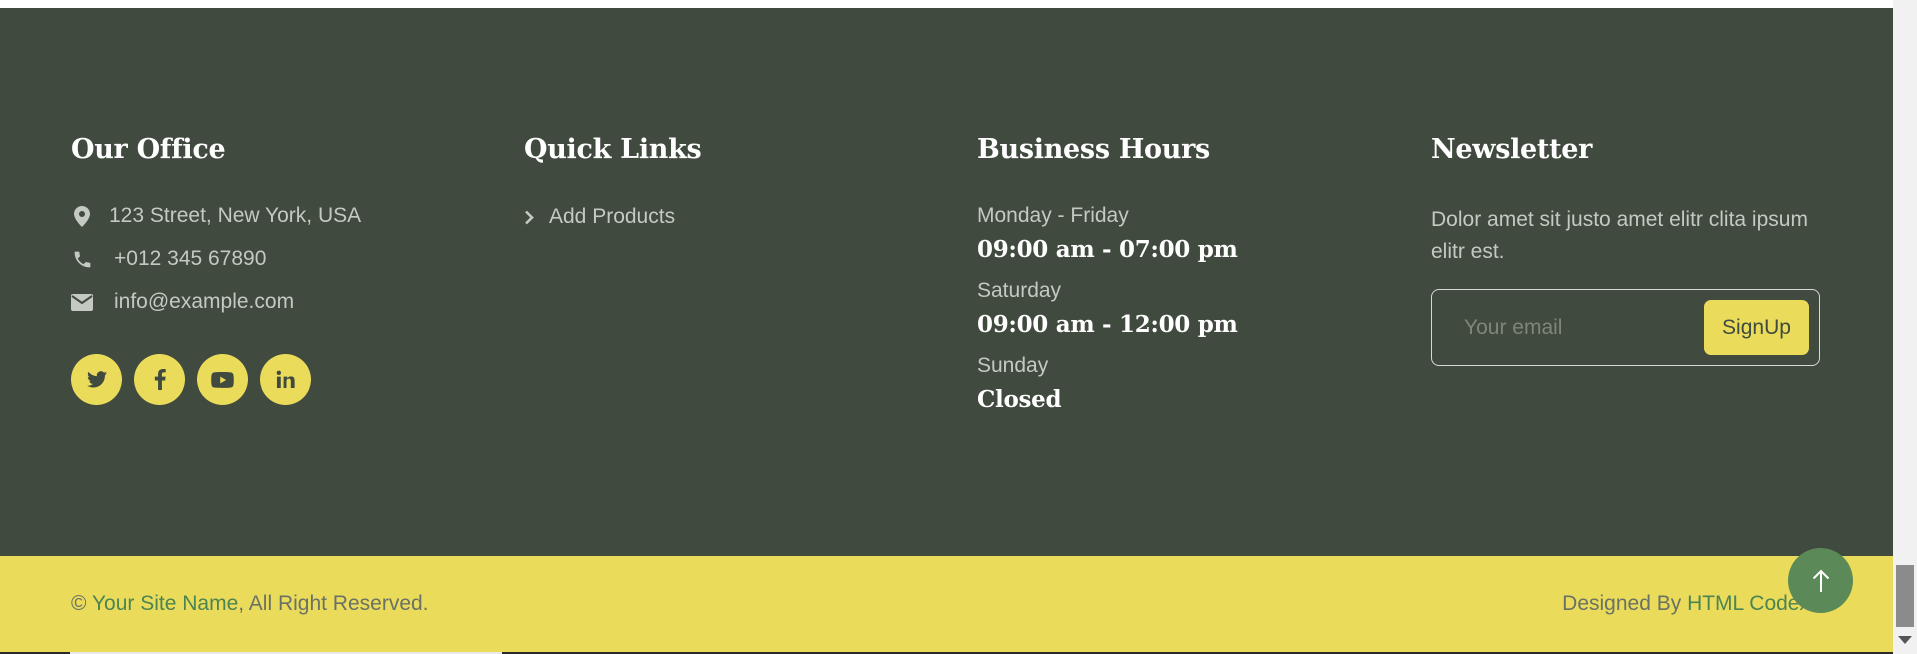  What do you see at coordinates (1905, 596) in the screenshot?
I see `scrollbar-thumb` at bounding box center [1905, 596].